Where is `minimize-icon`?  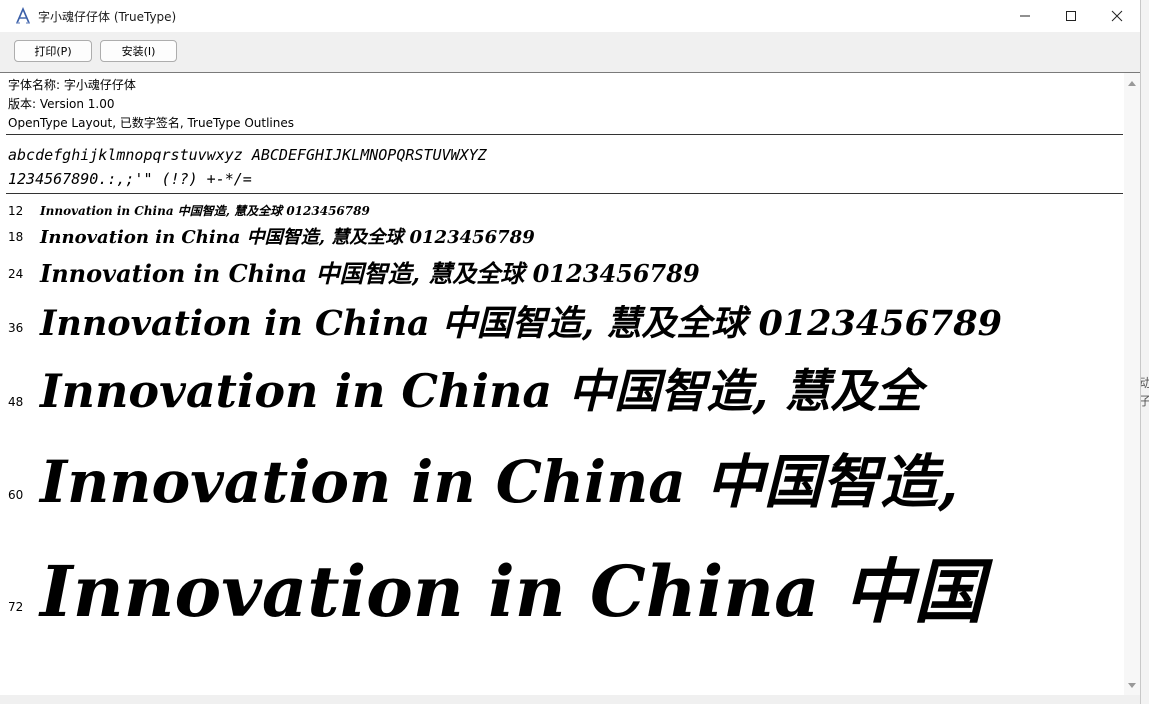
minimize-icon is located at coordinates (1025, 16).